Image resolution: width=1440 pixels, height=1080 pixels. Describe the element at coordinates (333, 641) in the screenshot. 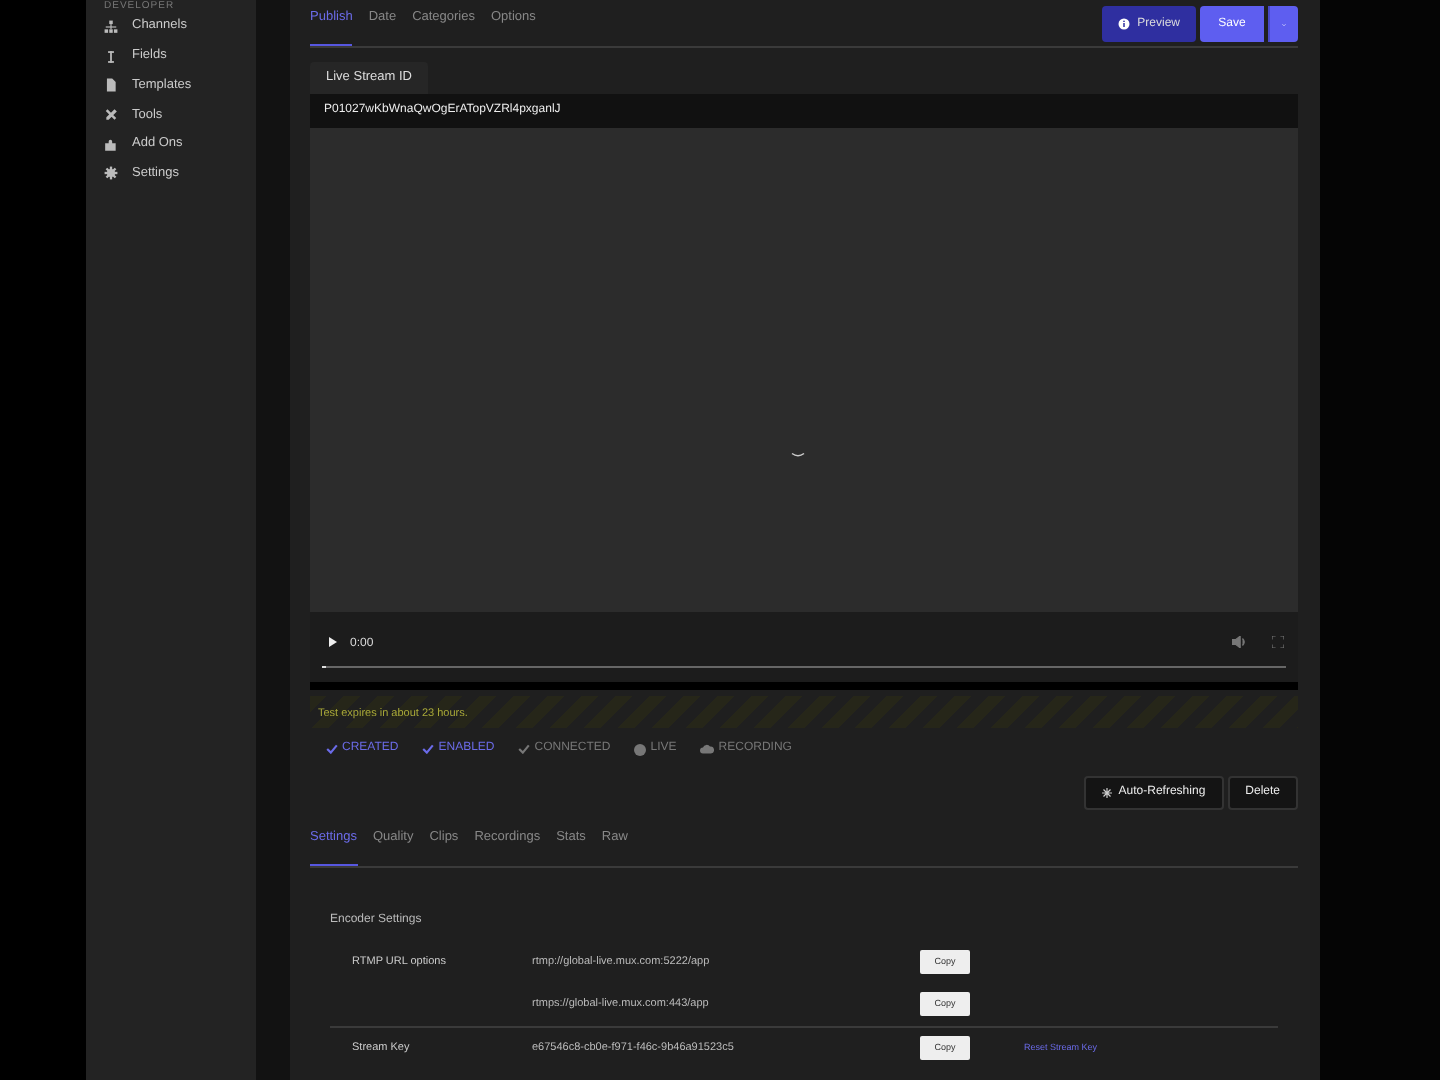

I see `play-icon` at that location.